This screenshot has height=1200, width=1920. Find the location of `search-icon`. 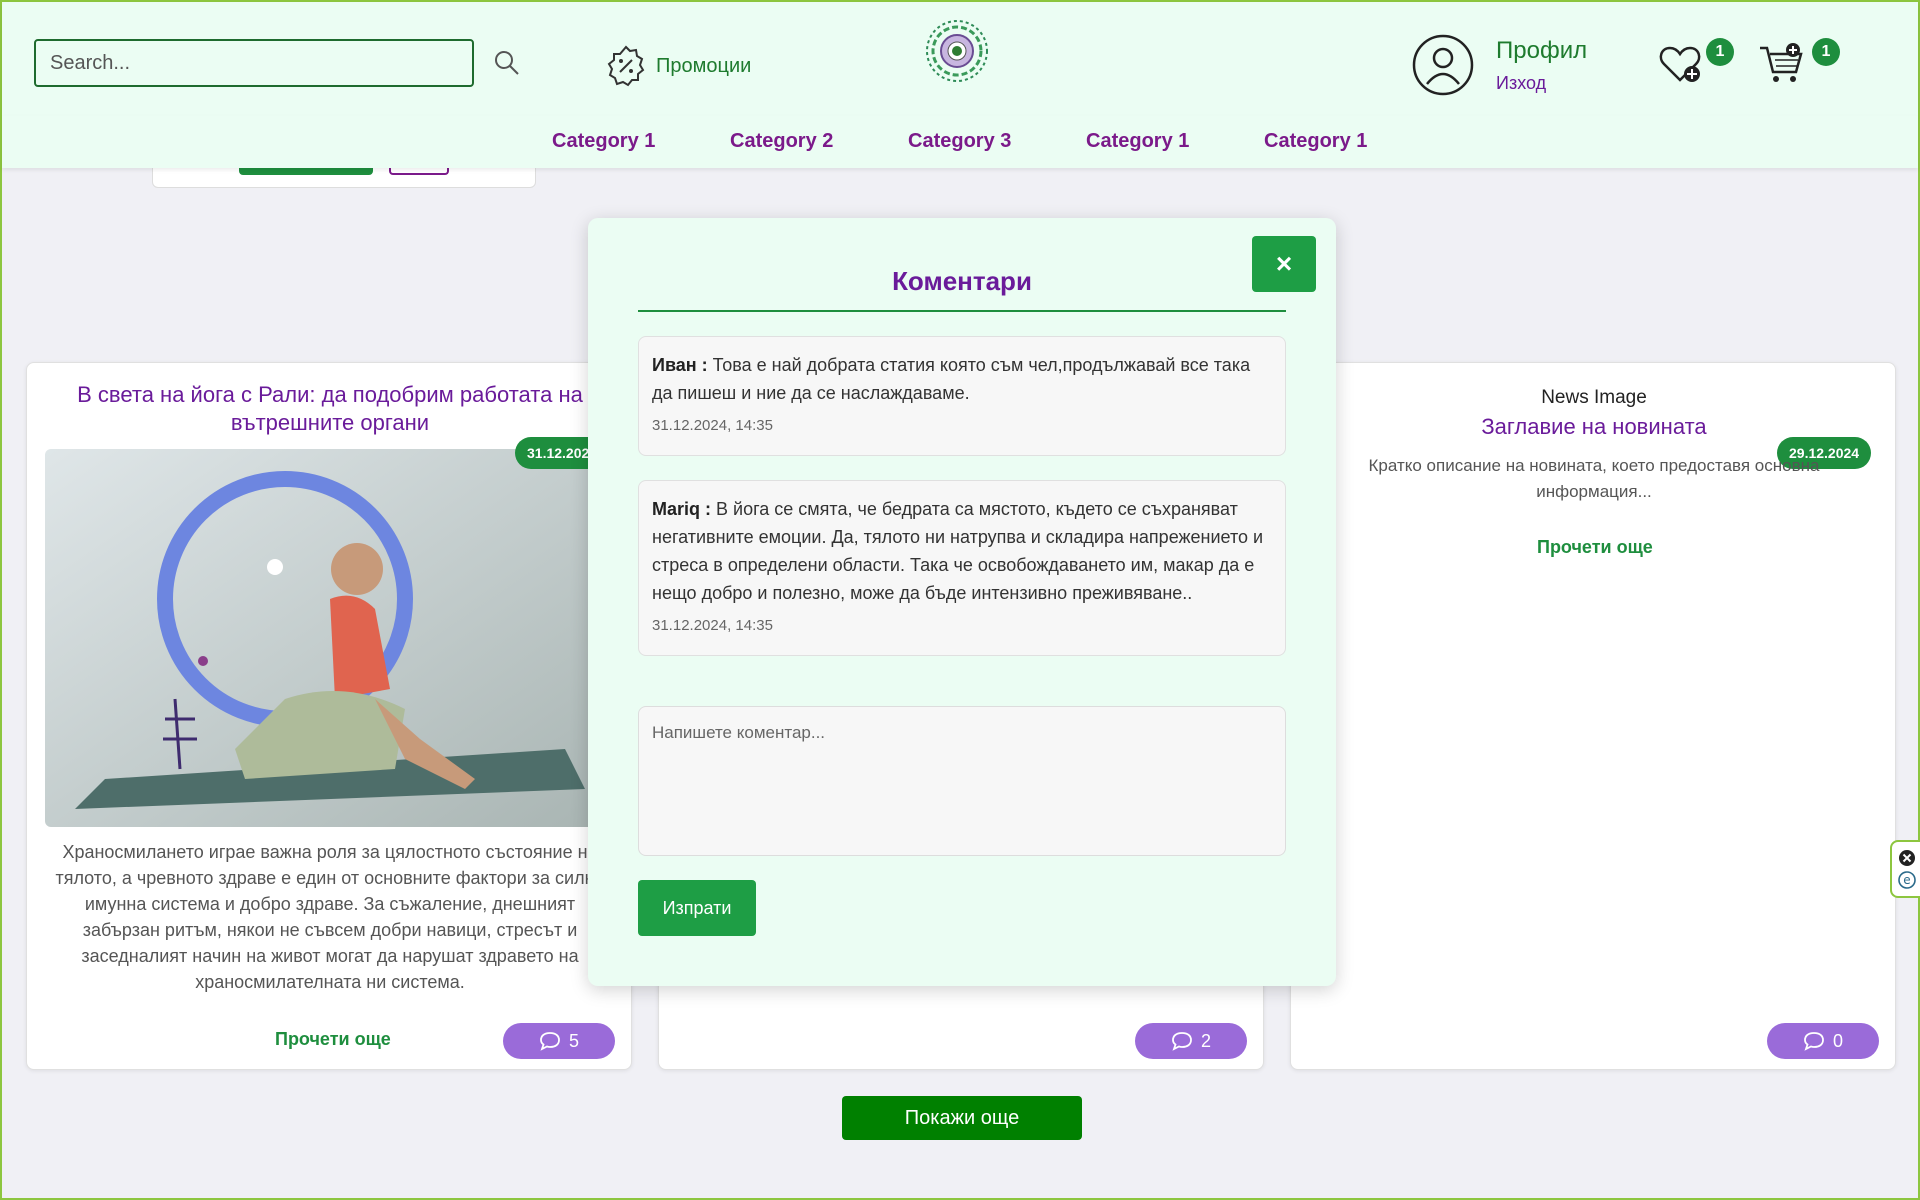

search-icon is located at coordinates (507, 63).